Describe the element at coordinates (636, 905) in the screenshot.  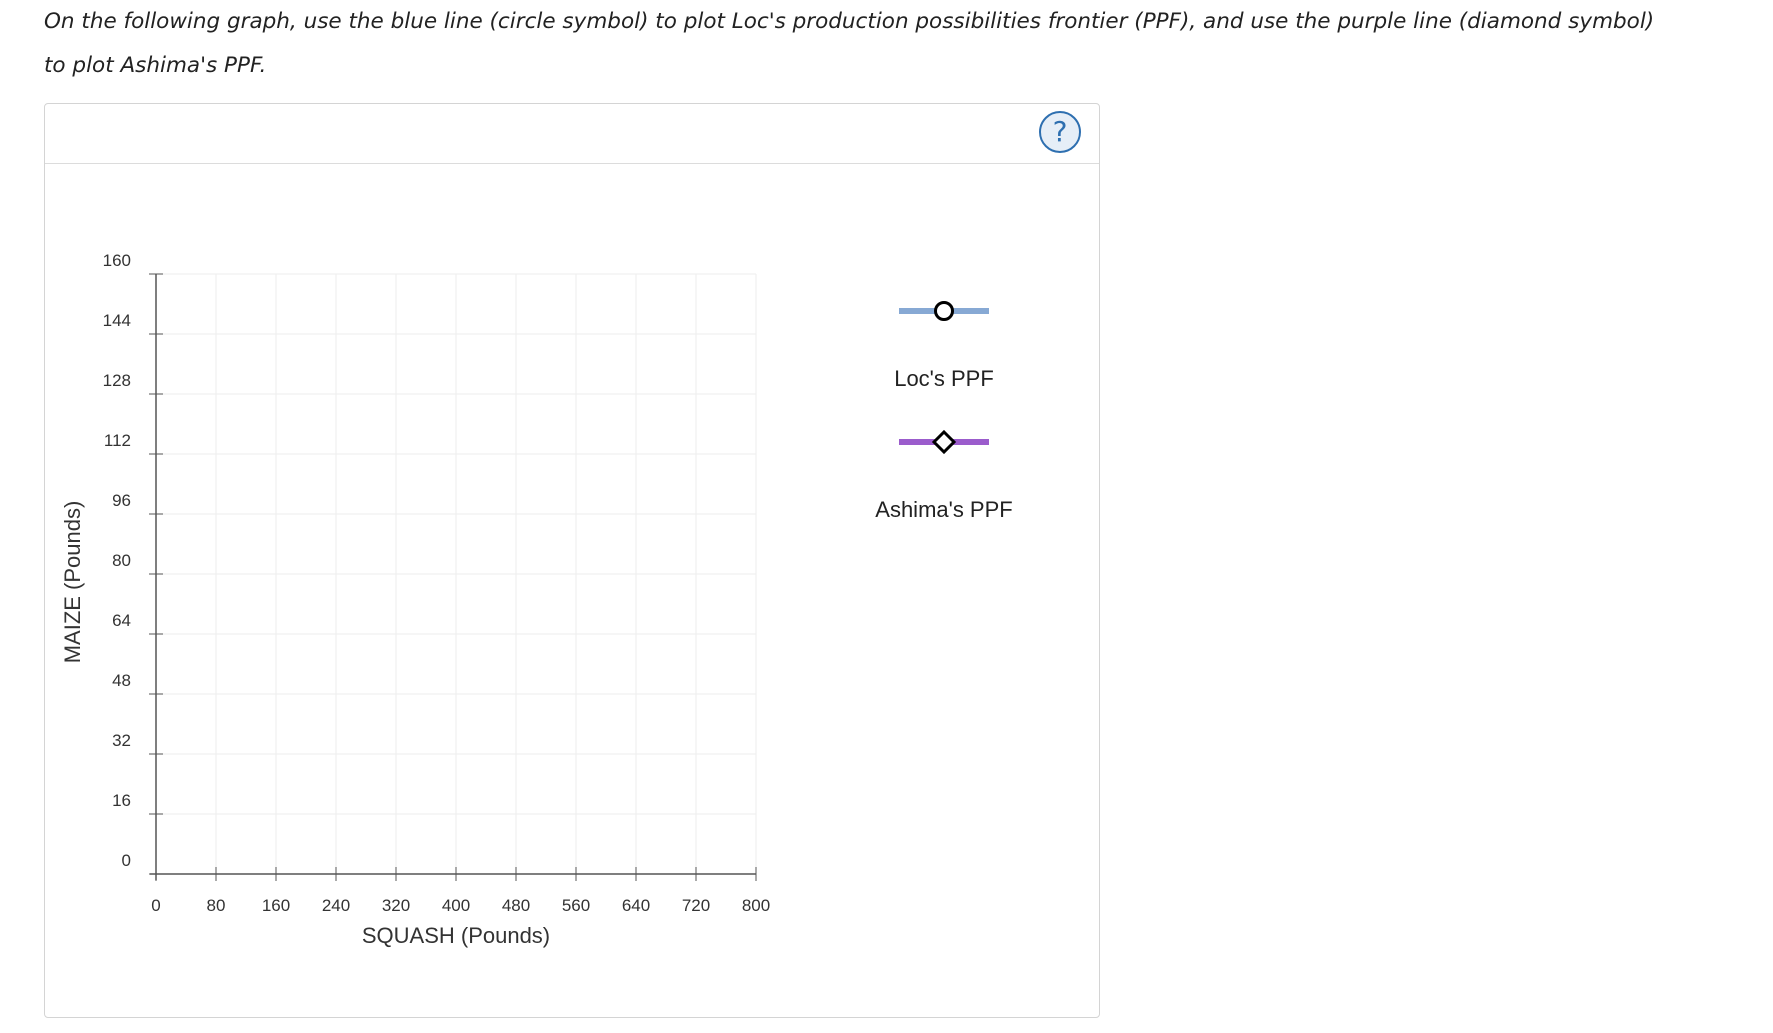
I see `x-tick-label: 640` at that location.